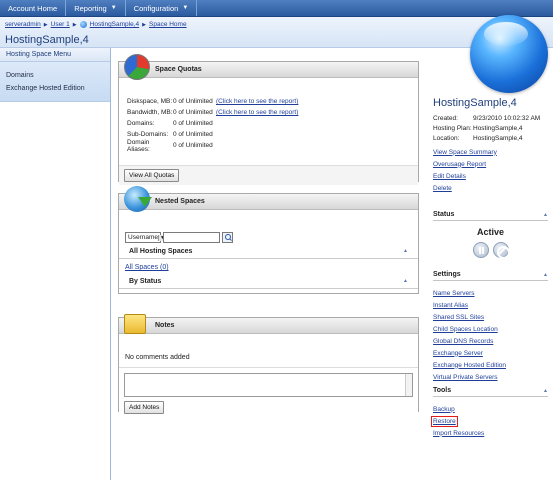 The width and height of the screenshot is (553, 480). What do you see at coordinates (268, 282) in the screenshot?
I see `by-status-heading: By Status ▲` at bounding box center [268, 282].